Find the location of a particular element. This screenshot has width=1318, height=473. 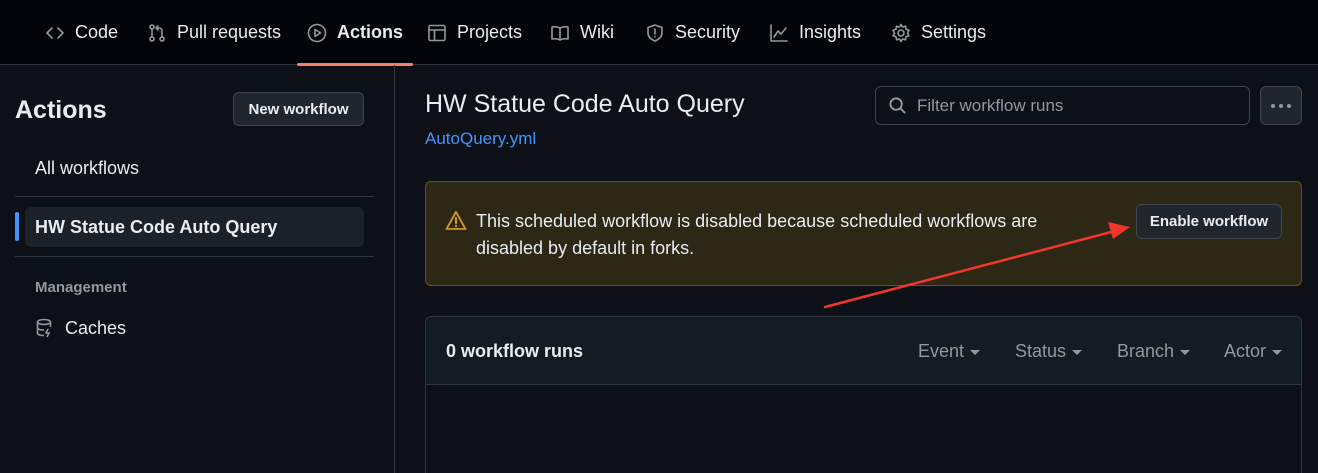

tab-label: Insights is located at coordinates (830, 32).